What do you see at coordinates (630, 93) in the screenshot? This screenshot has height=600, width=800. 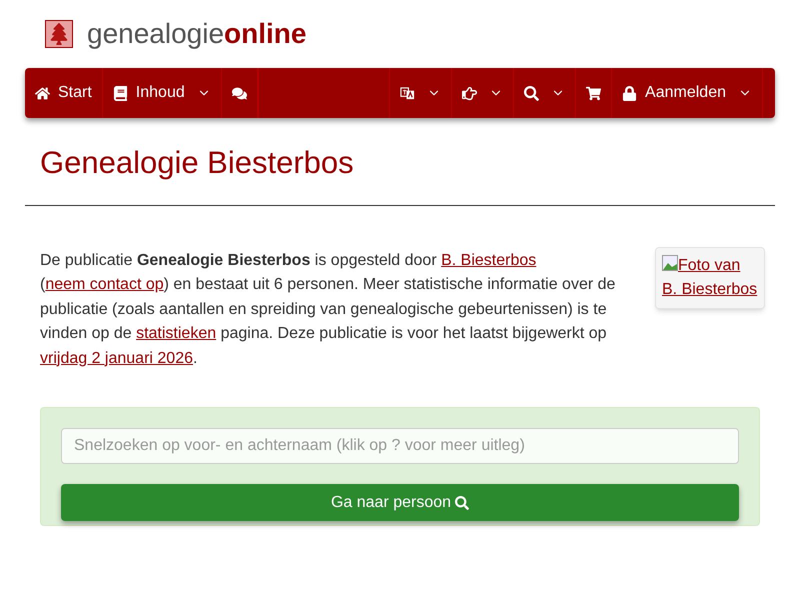 I see `lock-icon` at bounding box center [630, 93].